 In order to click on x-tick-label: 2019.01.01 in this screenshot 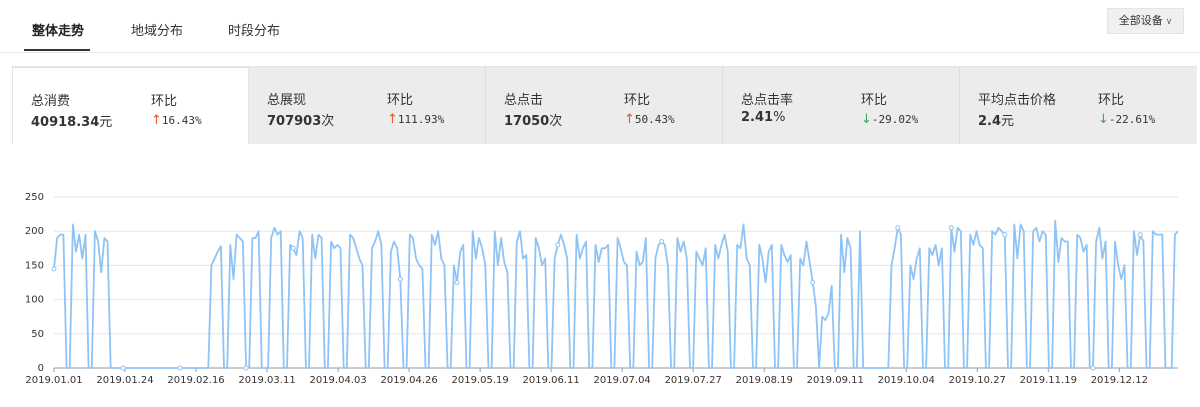, I will do `click(53, 380)`.